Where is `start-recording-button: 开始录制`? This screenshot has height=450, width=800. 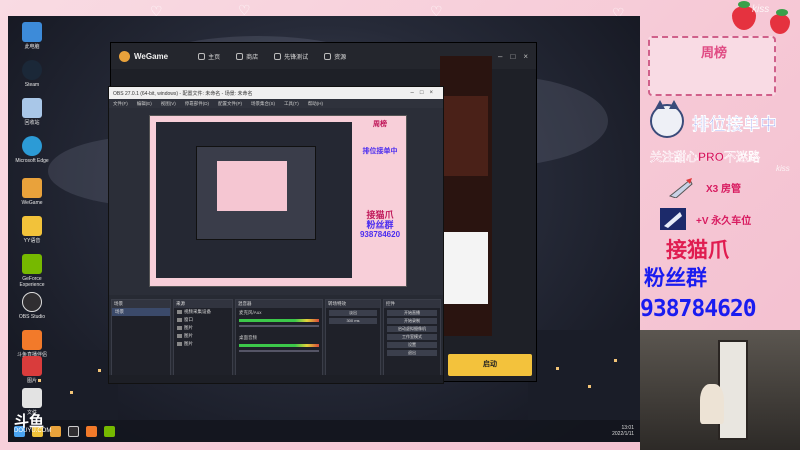 start-recording-button: 开始录制 is located at coordinates (412, 321).